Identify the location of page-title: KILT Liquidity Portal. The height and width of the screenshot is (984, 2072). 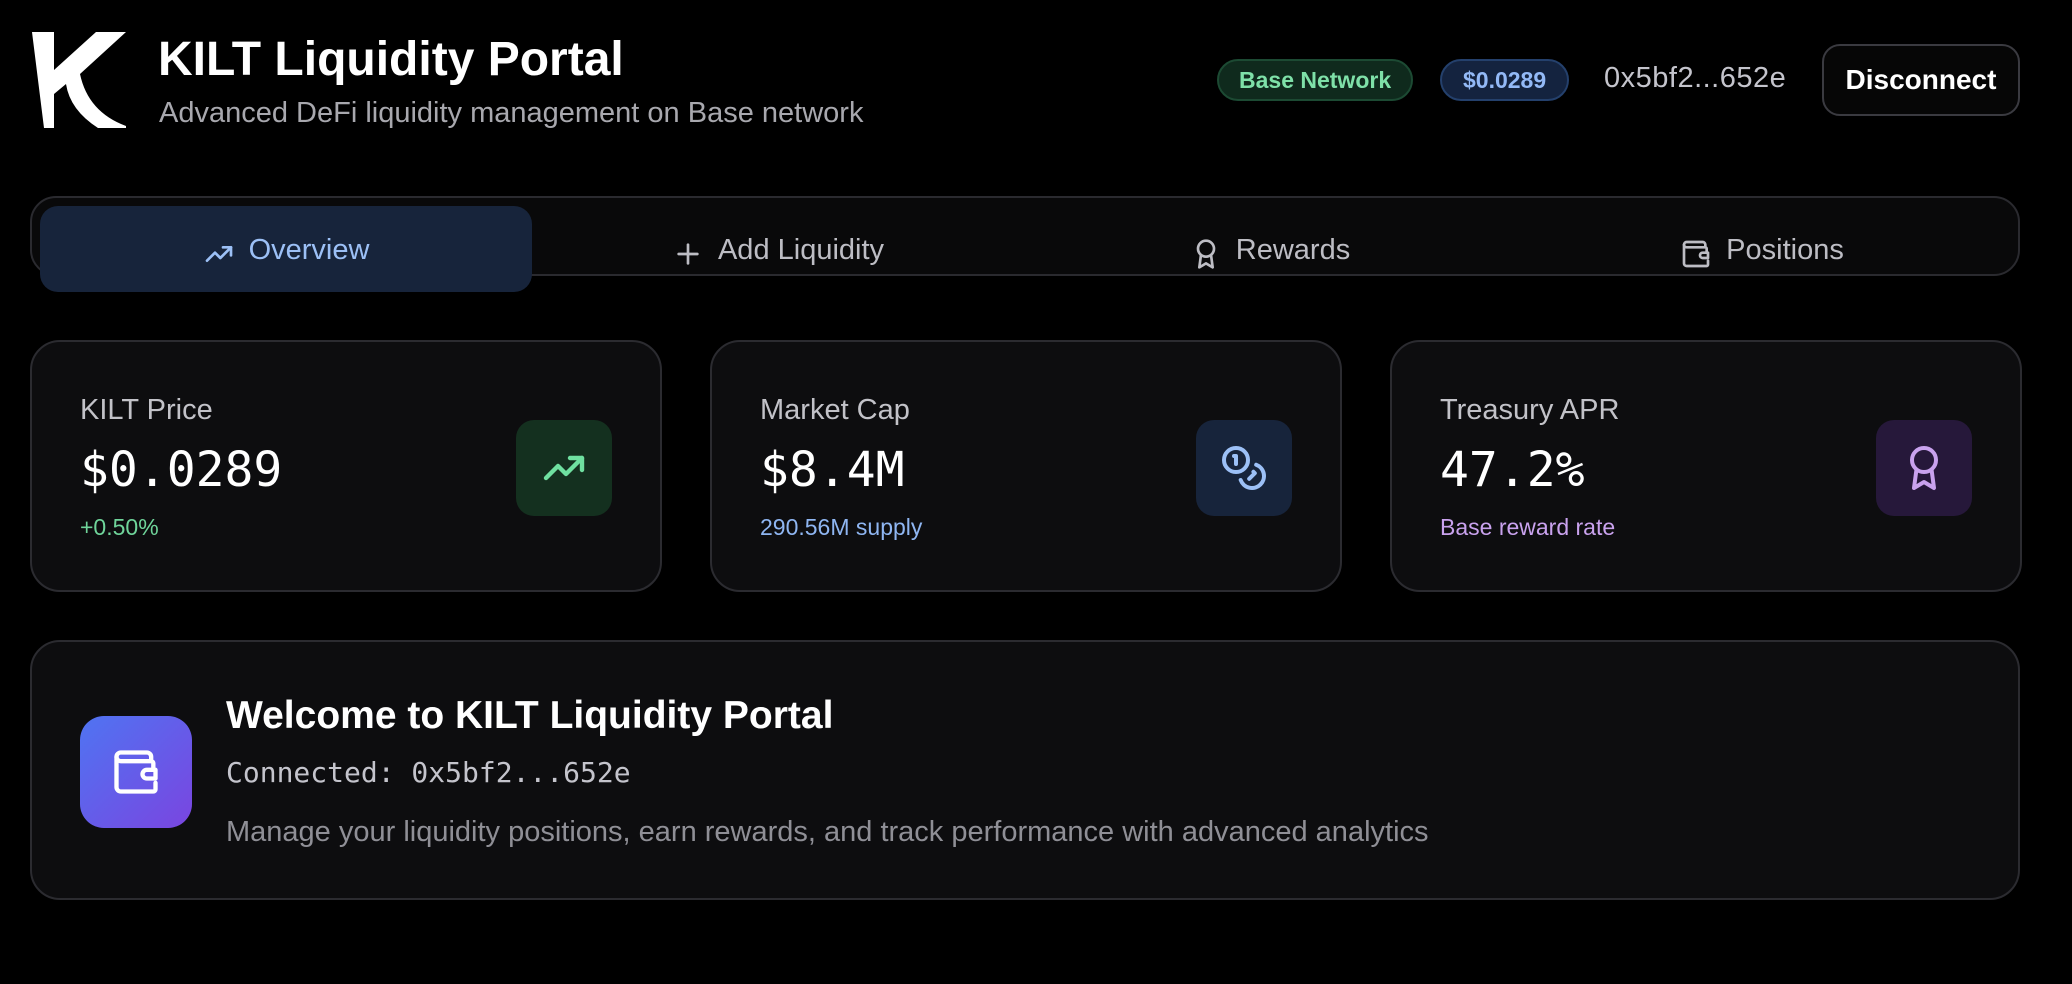
(391, 59).